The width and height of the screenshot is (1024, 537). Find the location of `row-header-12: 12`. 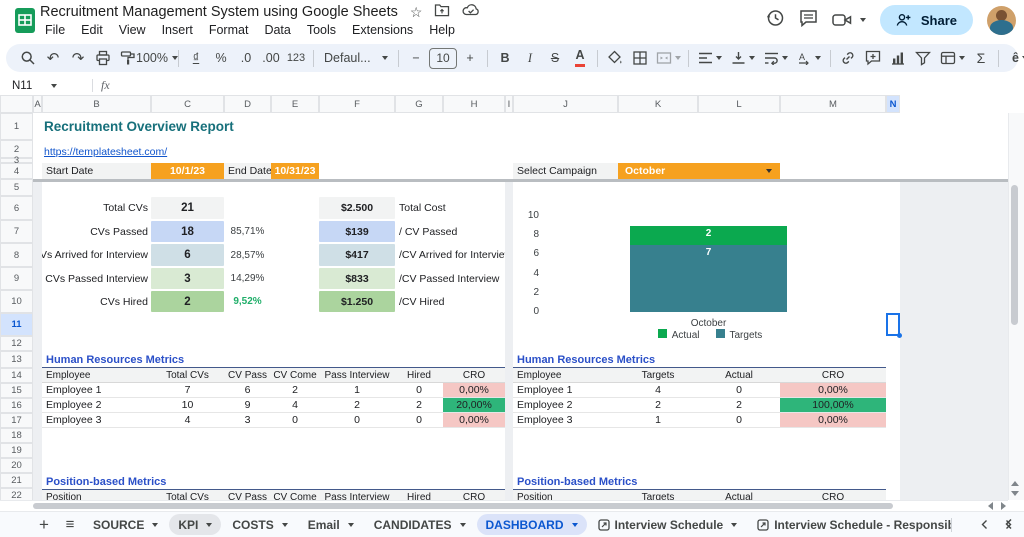

row-header-12: 12 is located at coordinates (16, 343).